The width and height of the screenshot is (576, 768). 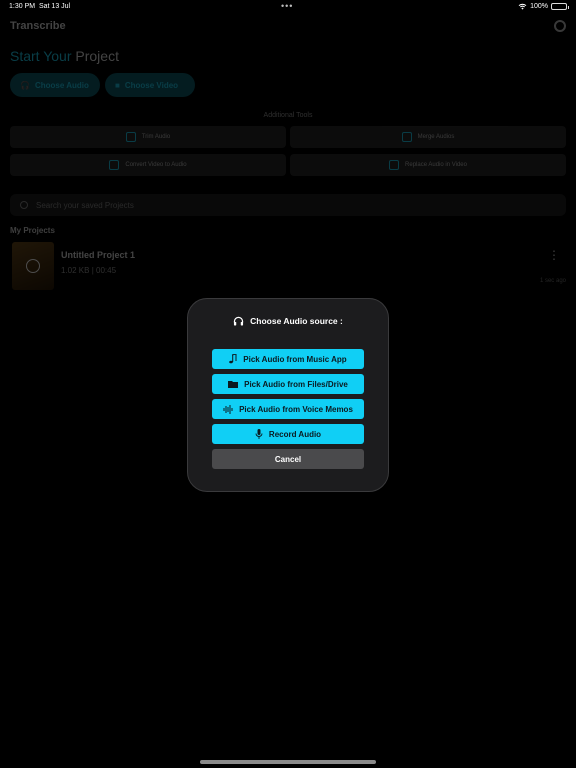 I want to click on project-name: Untitled Project 1, so click(x=98, y=255).